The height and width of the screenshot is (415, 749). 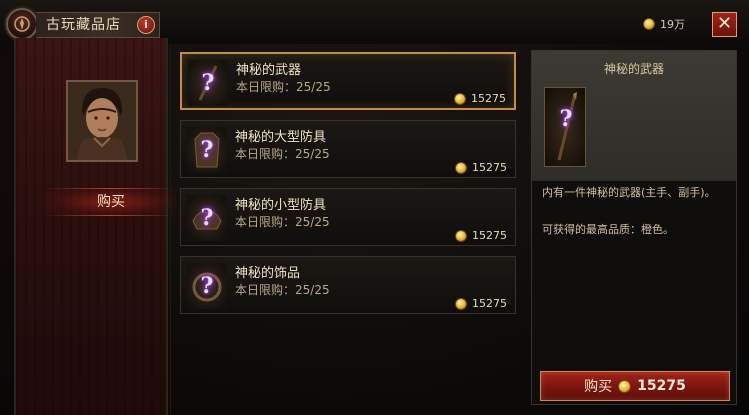 What do you see at coordinates (207, 286) in the screenshot?
I see `mystery-accessory-icon: ?` at bounding box center [207, 286].